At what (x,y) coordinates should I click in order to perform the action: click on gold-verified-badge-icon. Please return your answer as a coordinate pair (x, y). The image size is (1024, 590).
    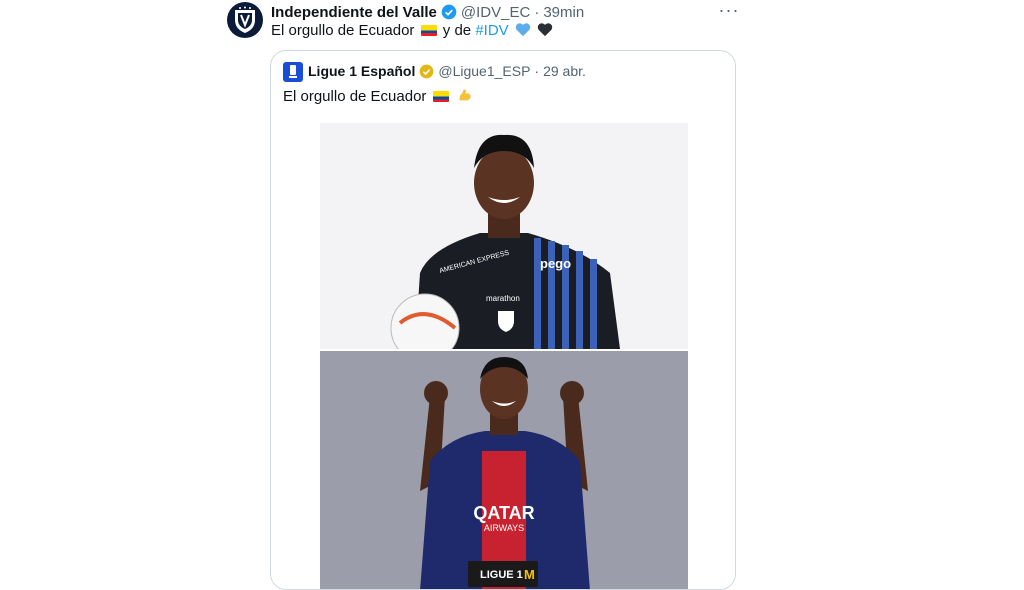
    Looking at the image, I should click on (426, 71).